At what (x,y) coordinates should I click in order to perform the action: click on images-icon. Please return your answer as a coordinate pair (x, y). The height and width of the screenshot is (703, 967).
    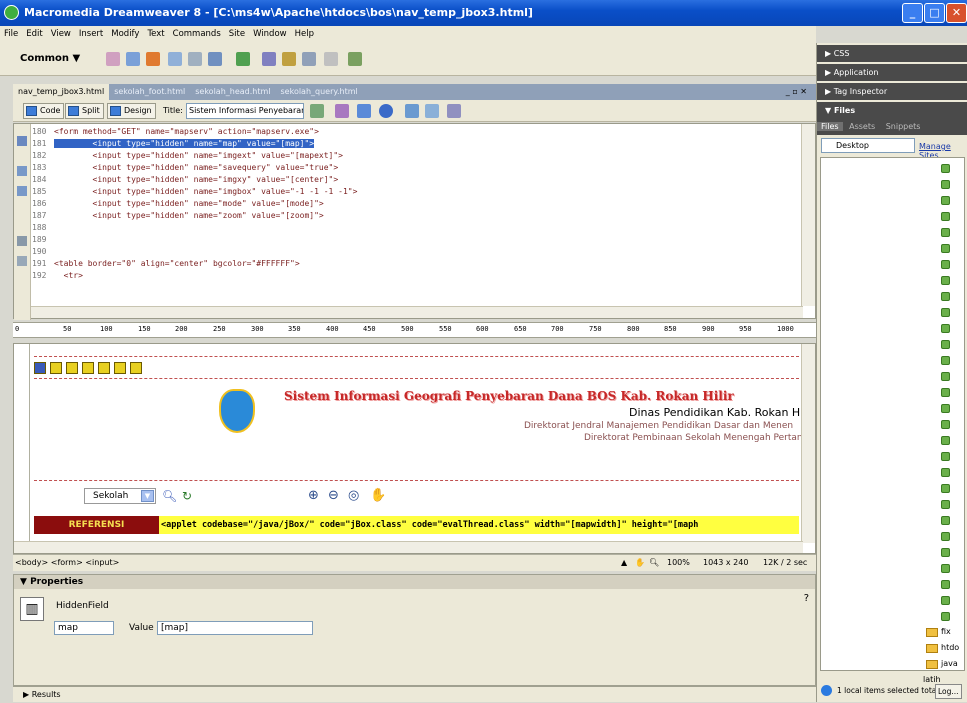
    Looking at the image, I should click on (215, 59).